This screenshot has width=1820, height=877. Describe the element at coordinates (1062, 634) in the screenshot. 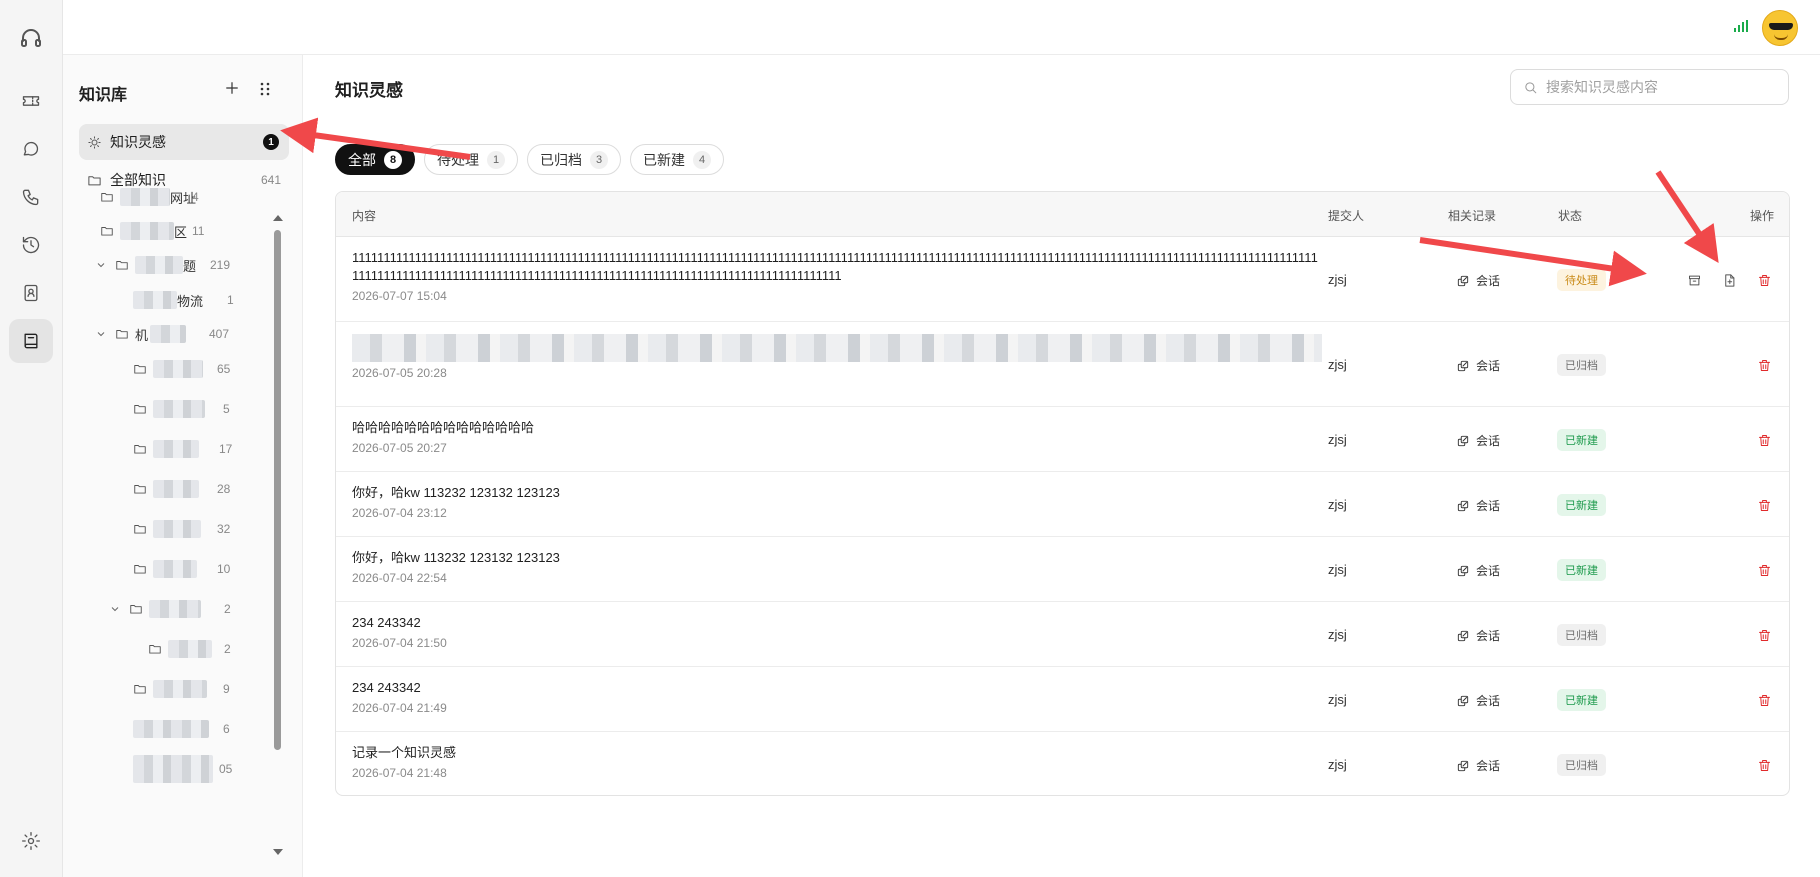

I see `table-row: 234 243342 2026-07-04 21:50 zjsj 会话 已归档` at that location.